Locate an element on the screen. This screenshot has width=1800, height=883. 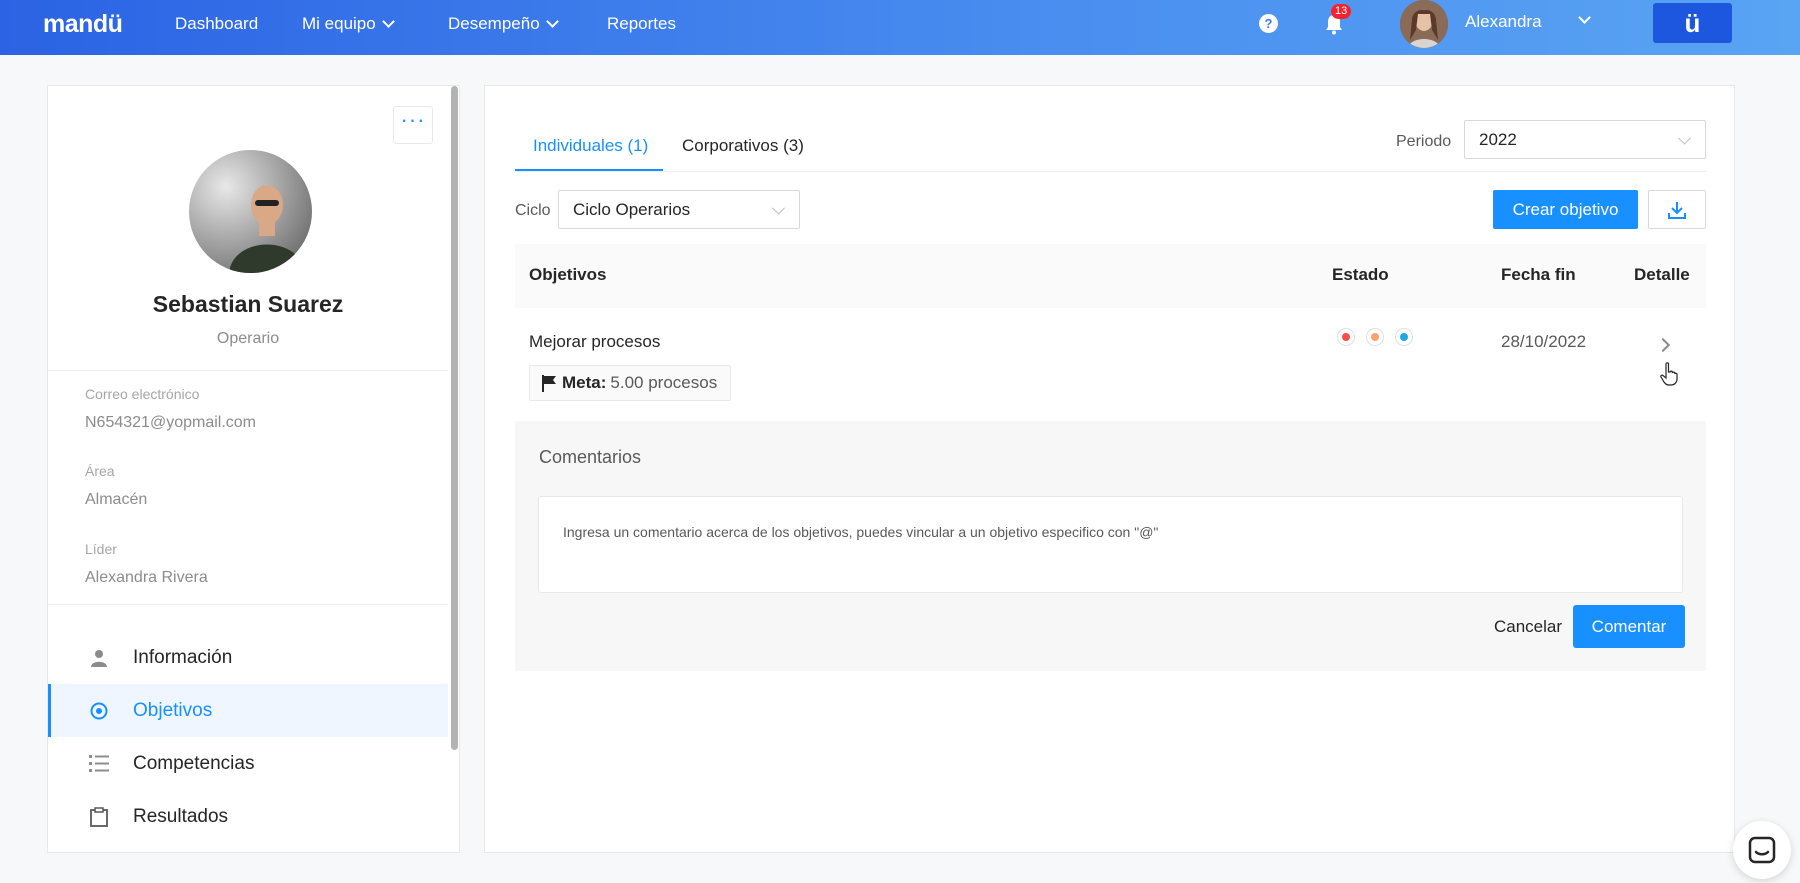
chat-icon is located at coordinates (1762, 850).